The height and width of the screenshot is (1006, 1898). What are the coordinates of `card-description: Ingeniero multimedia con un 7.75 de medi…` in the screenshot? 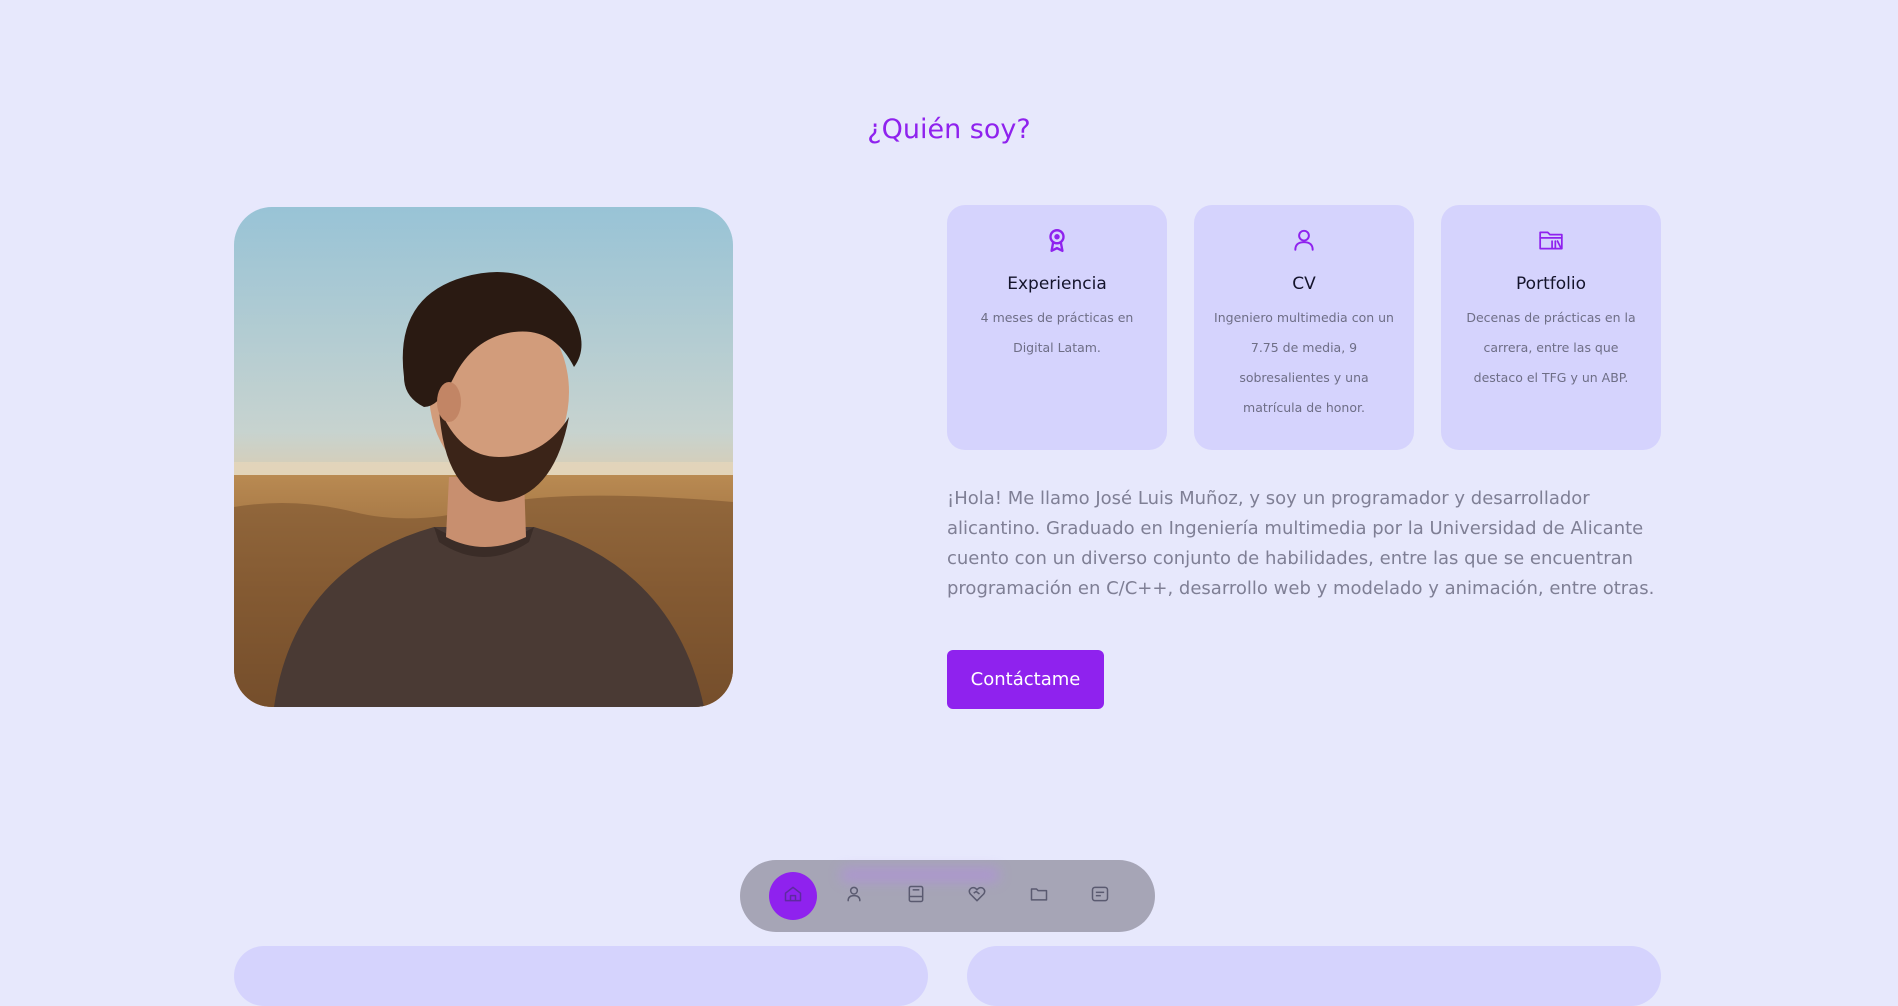 It's located at (1304, 362).